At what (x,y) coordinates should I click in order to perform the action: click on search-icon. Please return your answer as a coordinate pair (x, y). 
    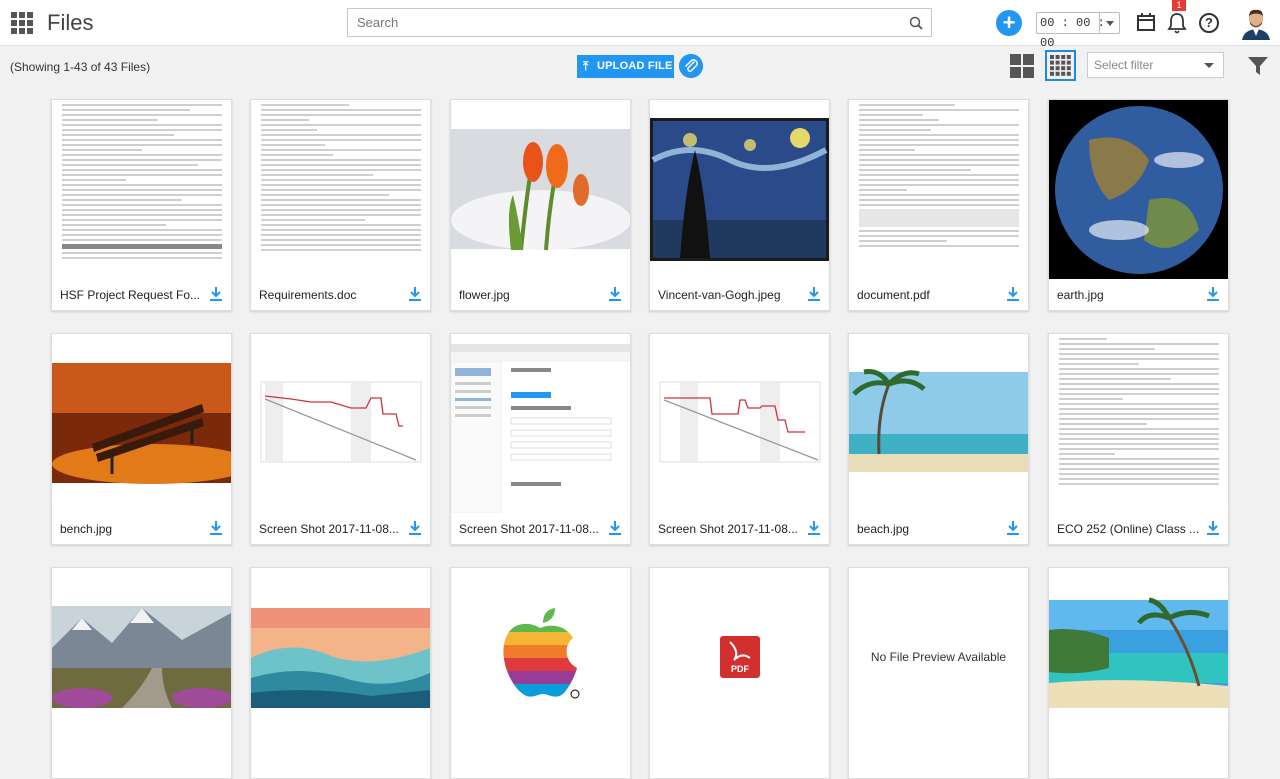
    Looking at the image, I should click on (916, 23).